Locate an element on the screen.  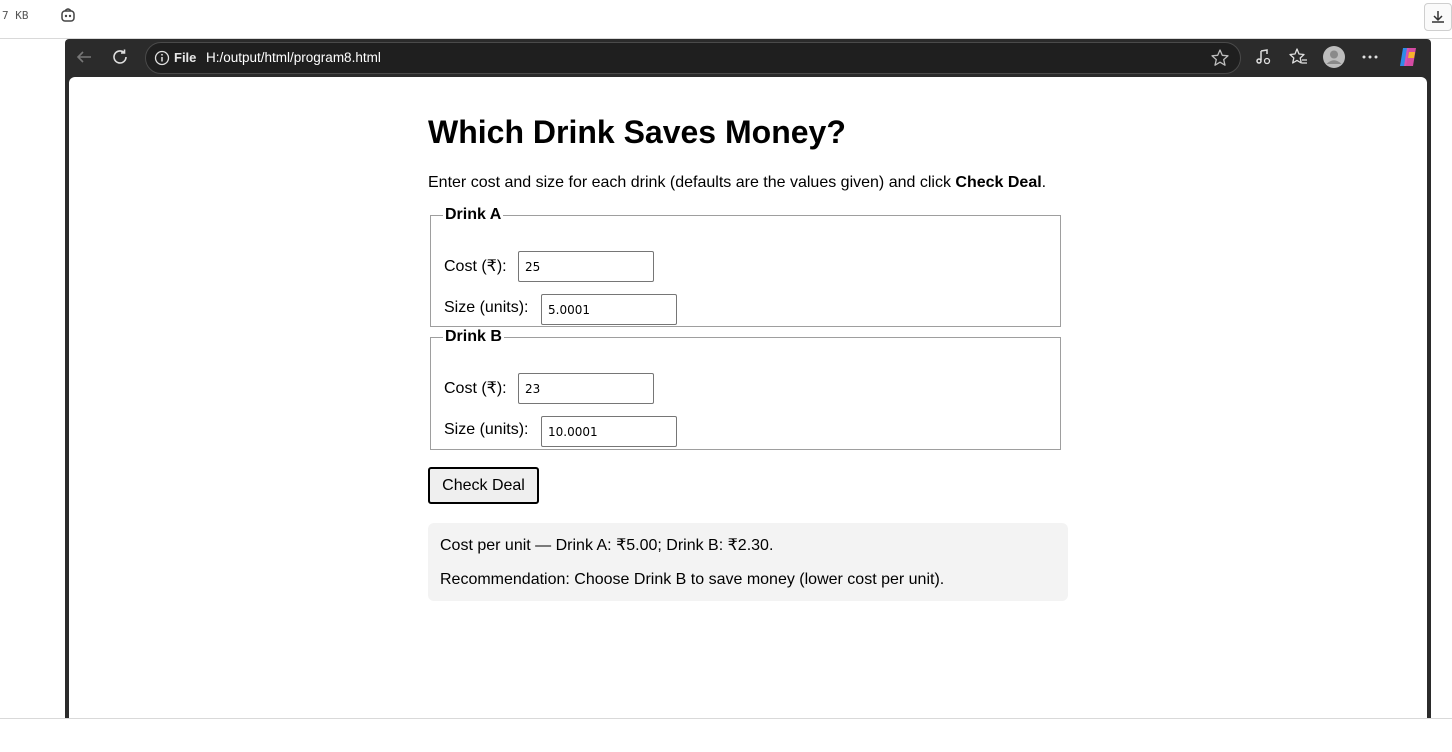
scheme-label: File is located at coordinates (185, 57).